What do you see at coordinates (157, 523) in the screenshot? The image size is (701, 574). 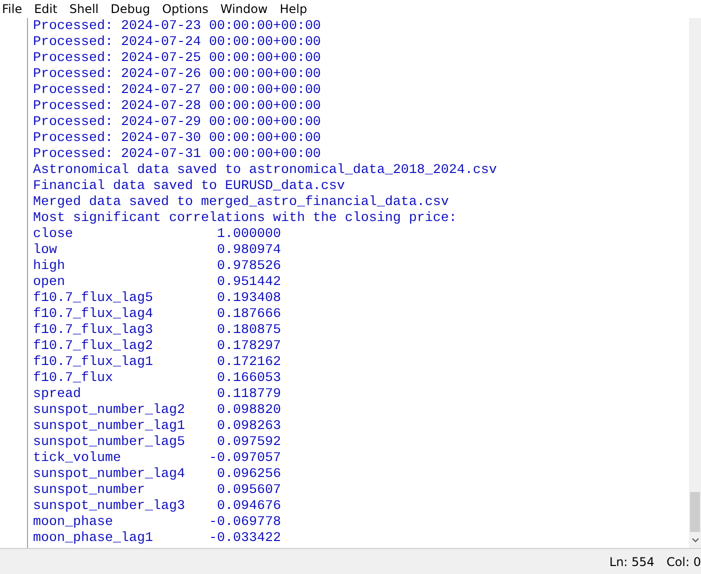 I see `output-line: moon_phase -0.069778` at bounding box center [157, 523].